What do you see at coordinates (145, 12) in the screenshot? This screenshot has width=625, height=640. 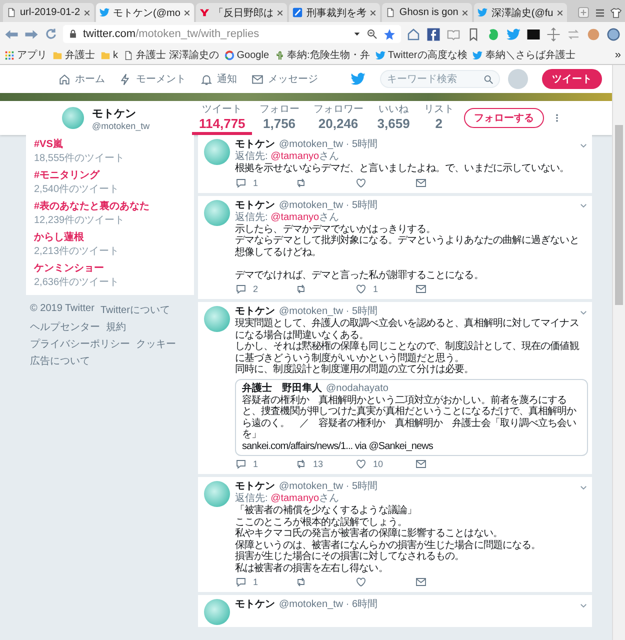 I see `browser-tab: モトケン(@mo` at bounding box center [145, 12].